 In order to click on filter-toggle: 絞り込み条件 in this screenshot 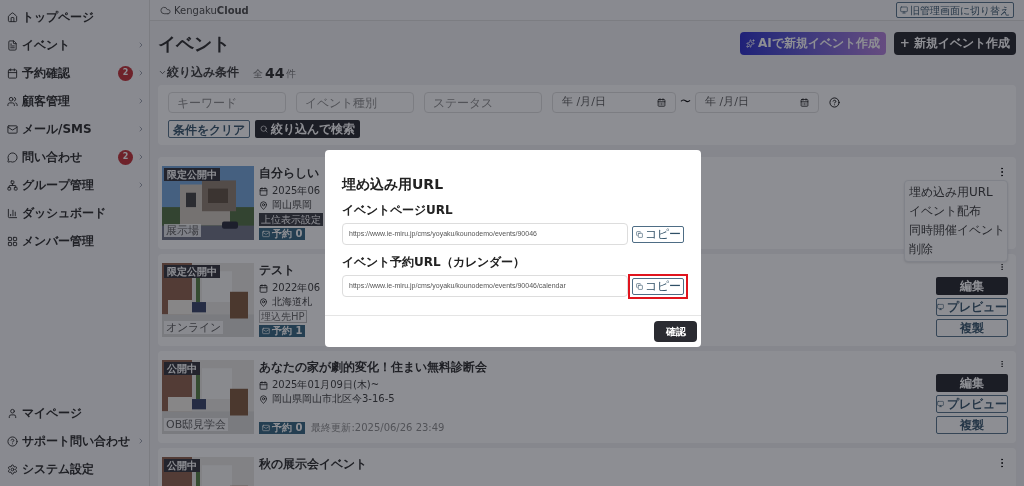, I will do `click(198, 72)`.